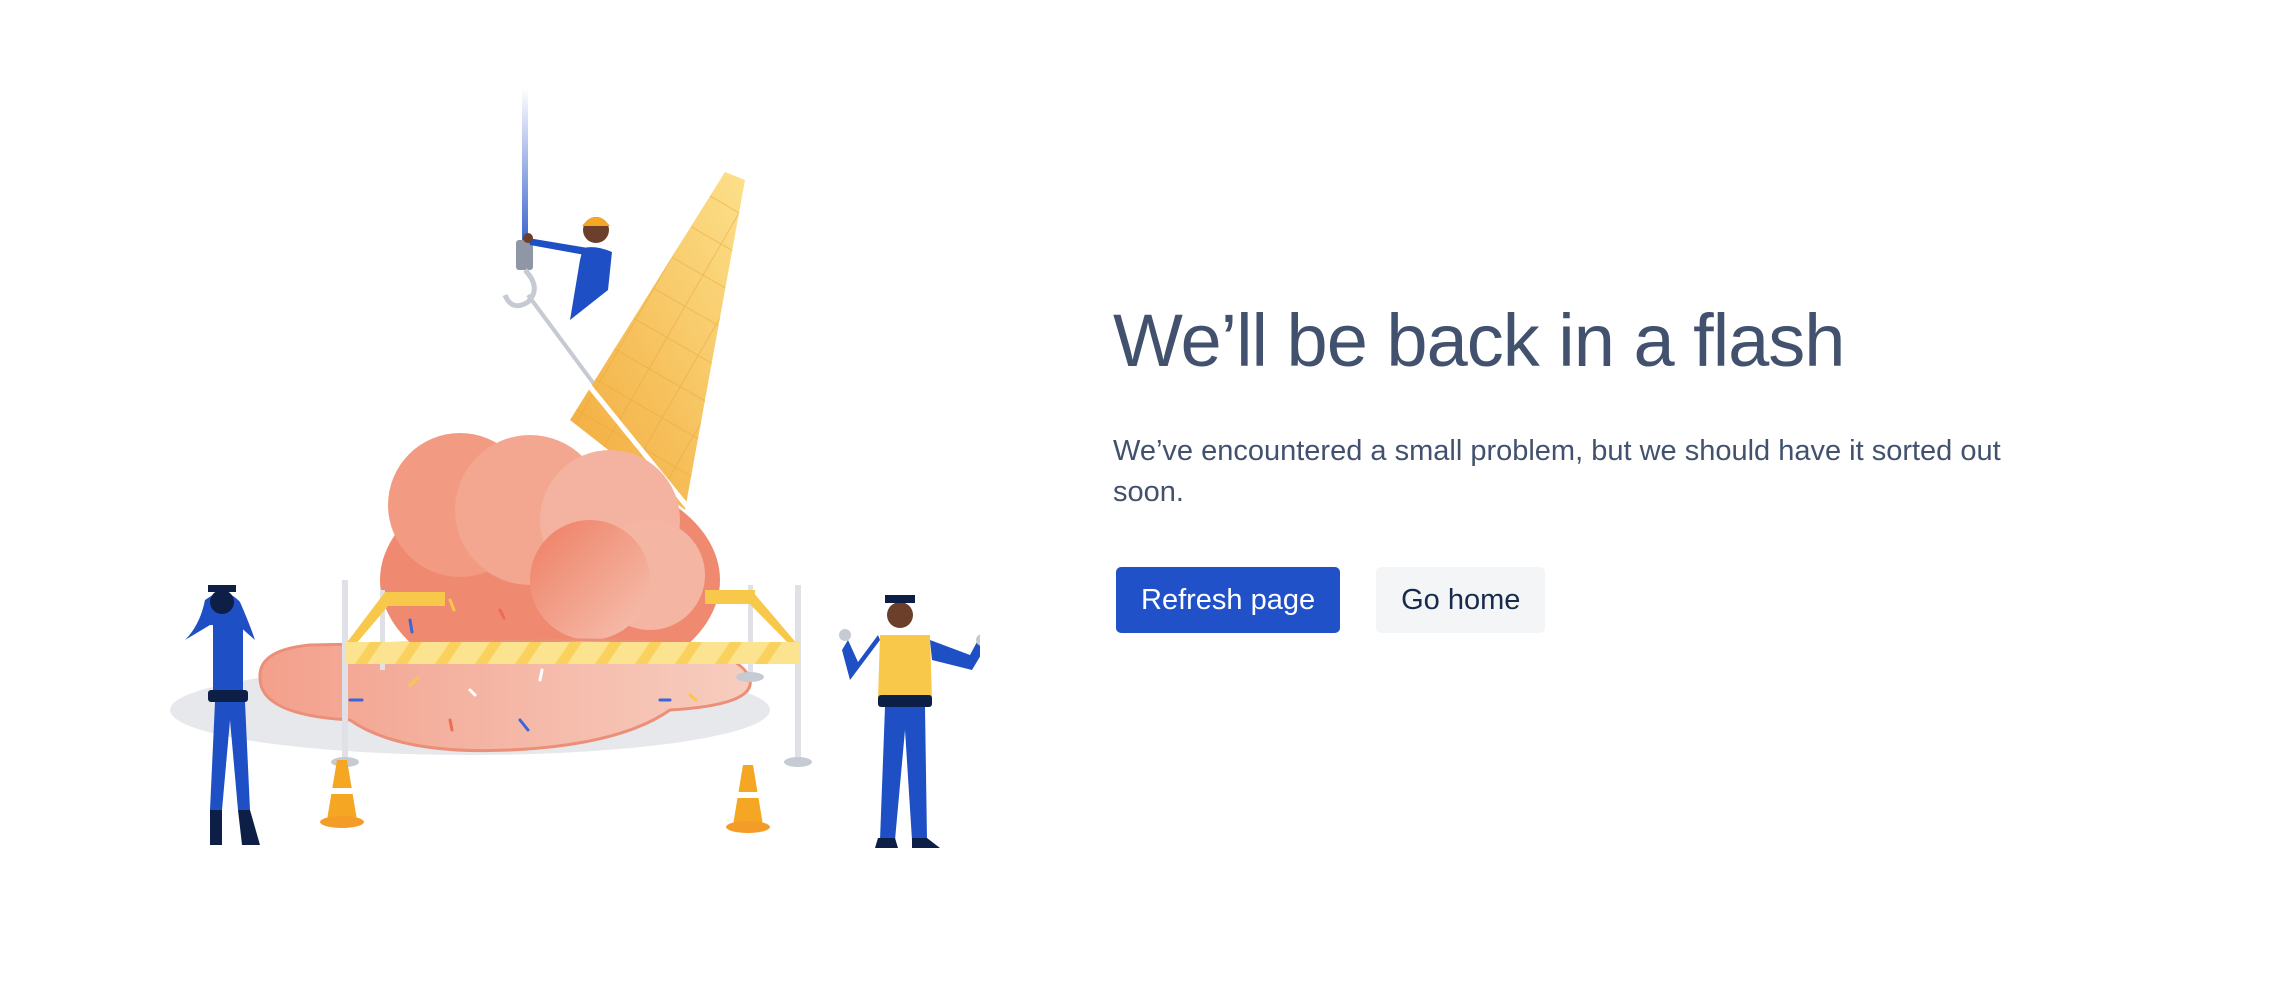 The width and height of the screenshot is (2290, 992). I want to click on refresh-page-button: Refresh page, so click(1228, 600).